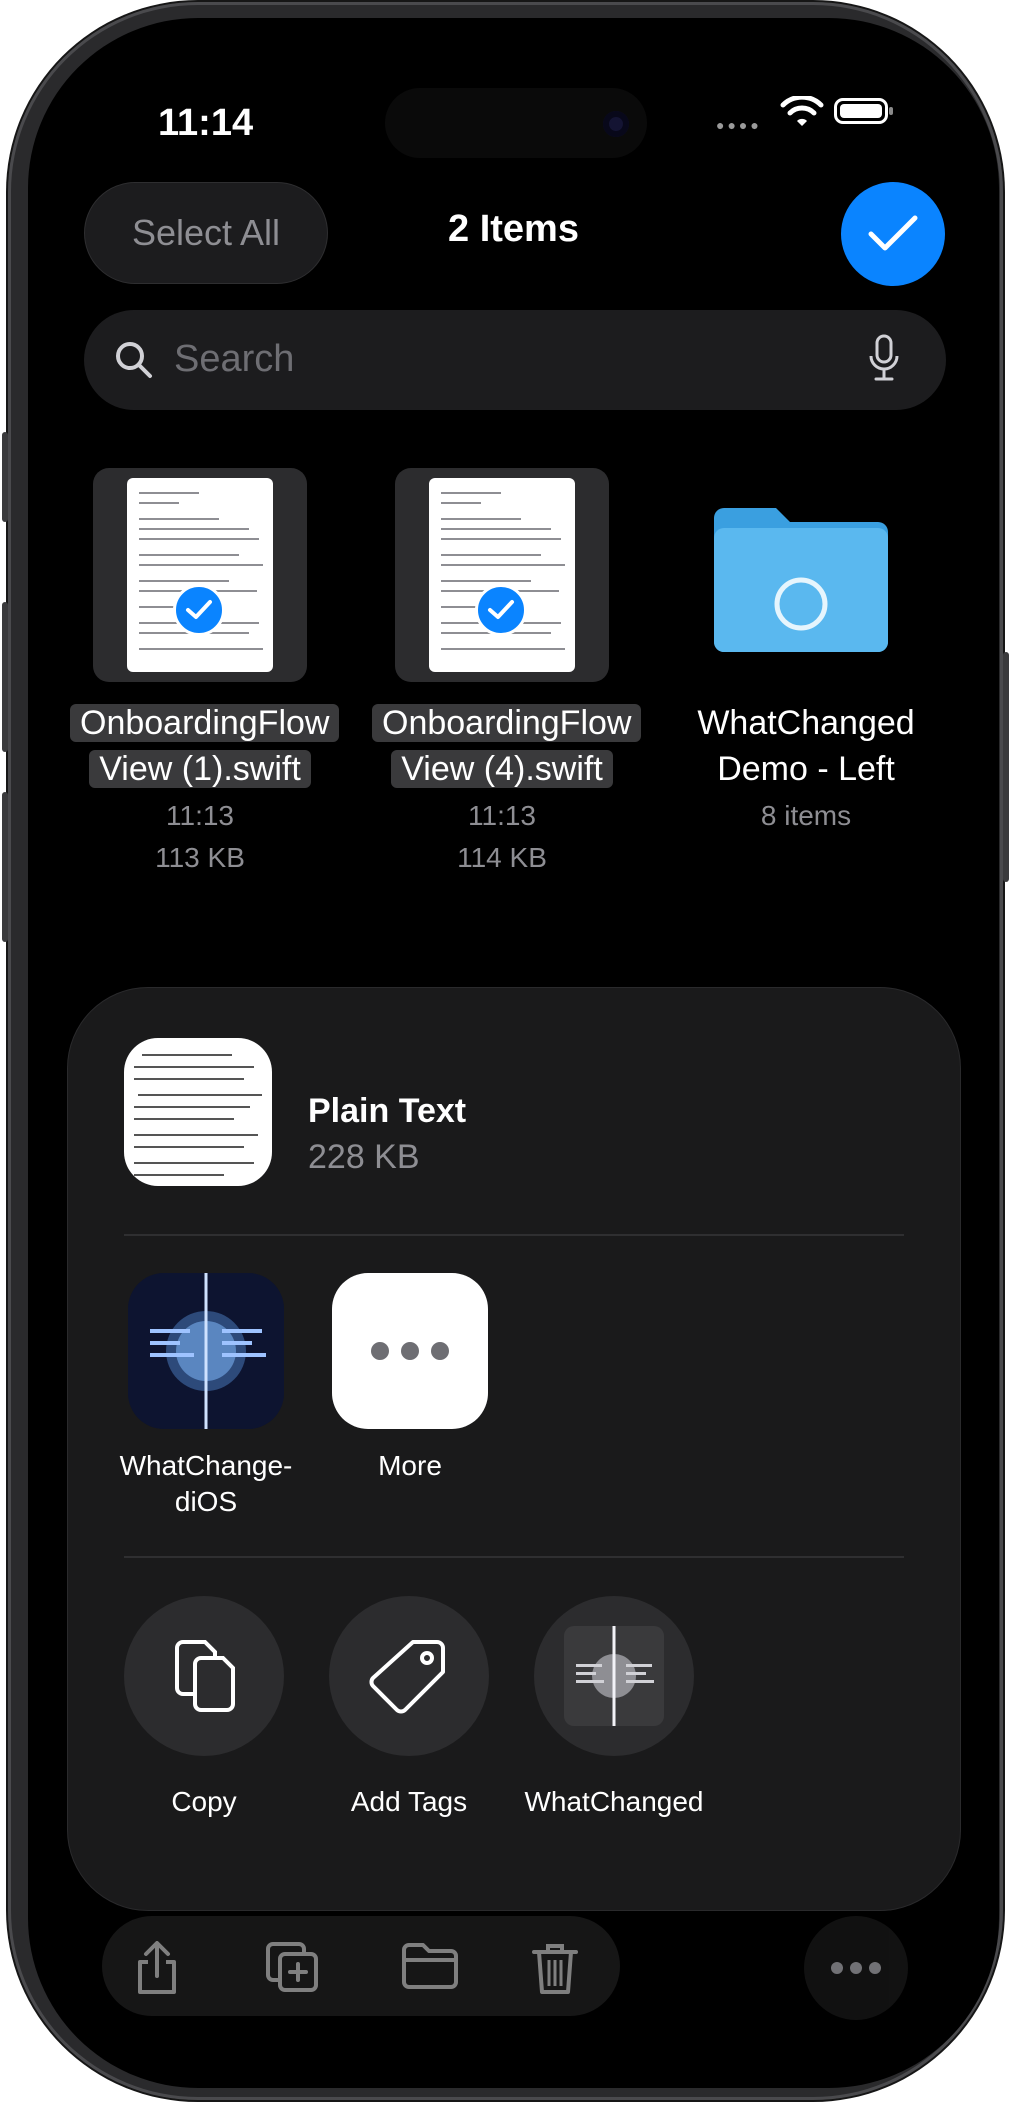  What do you see at coordinates (739, 125) in the screenshot?
I see `signal-dots-icon: ●●●●` at bounding box center [739, 125].